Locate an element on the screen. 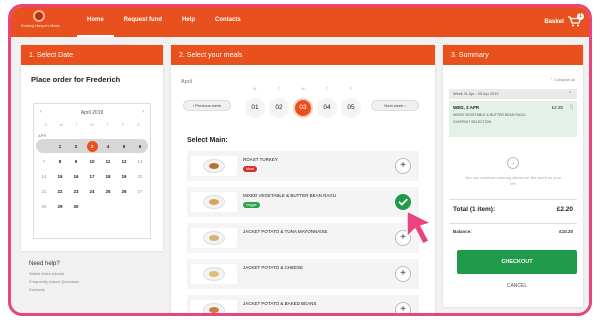  logo-text: Reading Hampers Meals is located at coordinates (40, 26).